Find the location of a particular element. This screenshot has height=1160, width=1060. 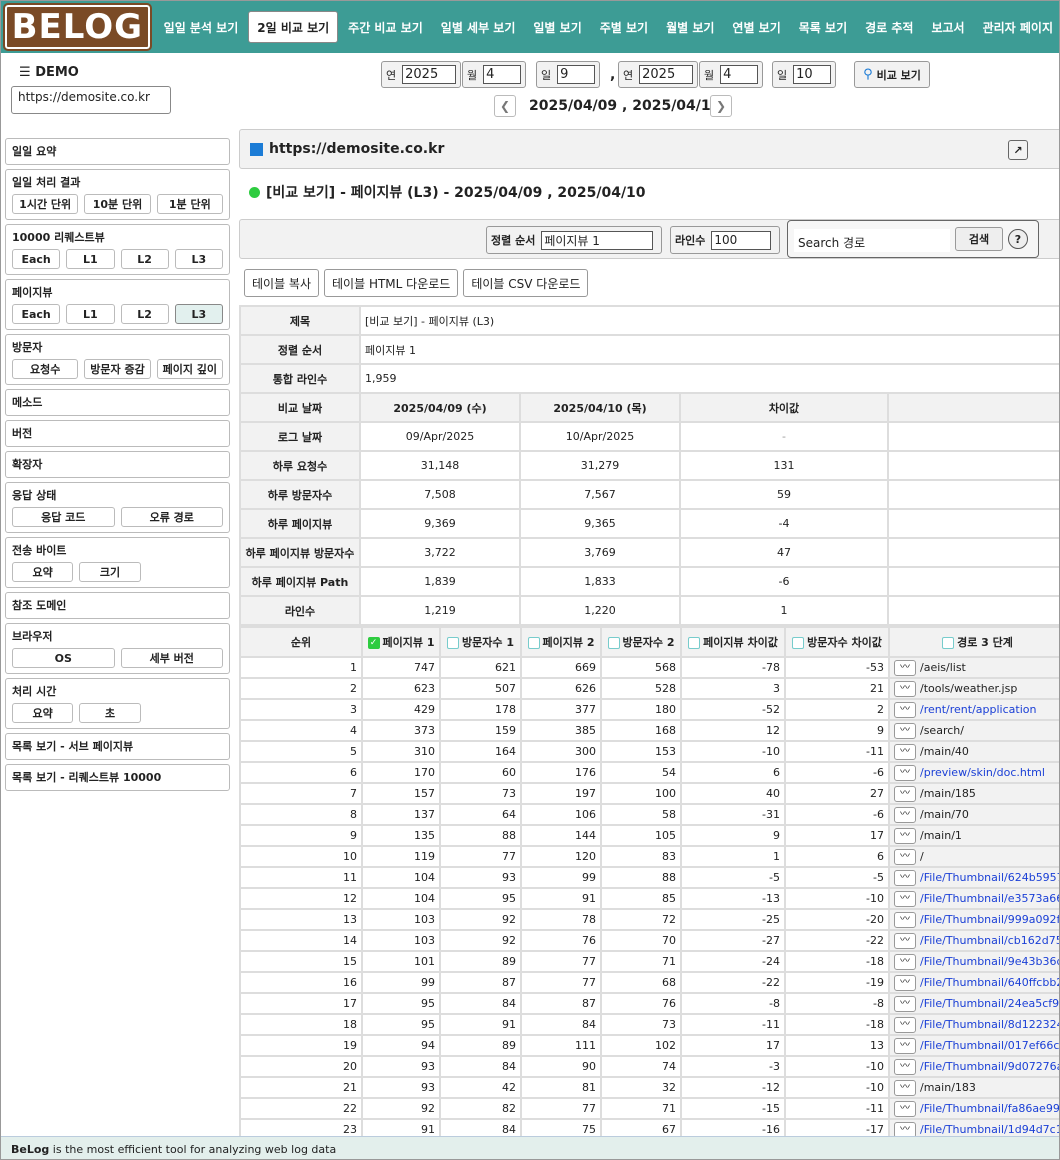

sidebar-button: 10분 단위 is located at coordinates (117, 204).